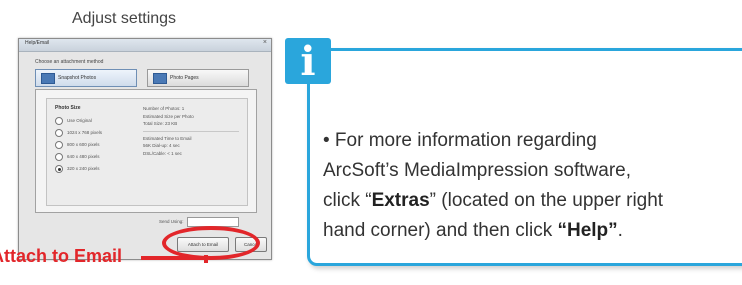  What do you see at coordinates (83, 169) in the screenshot?
I see `size-option-label: 320 x 240 pixels` at bounding box center [83, 169].